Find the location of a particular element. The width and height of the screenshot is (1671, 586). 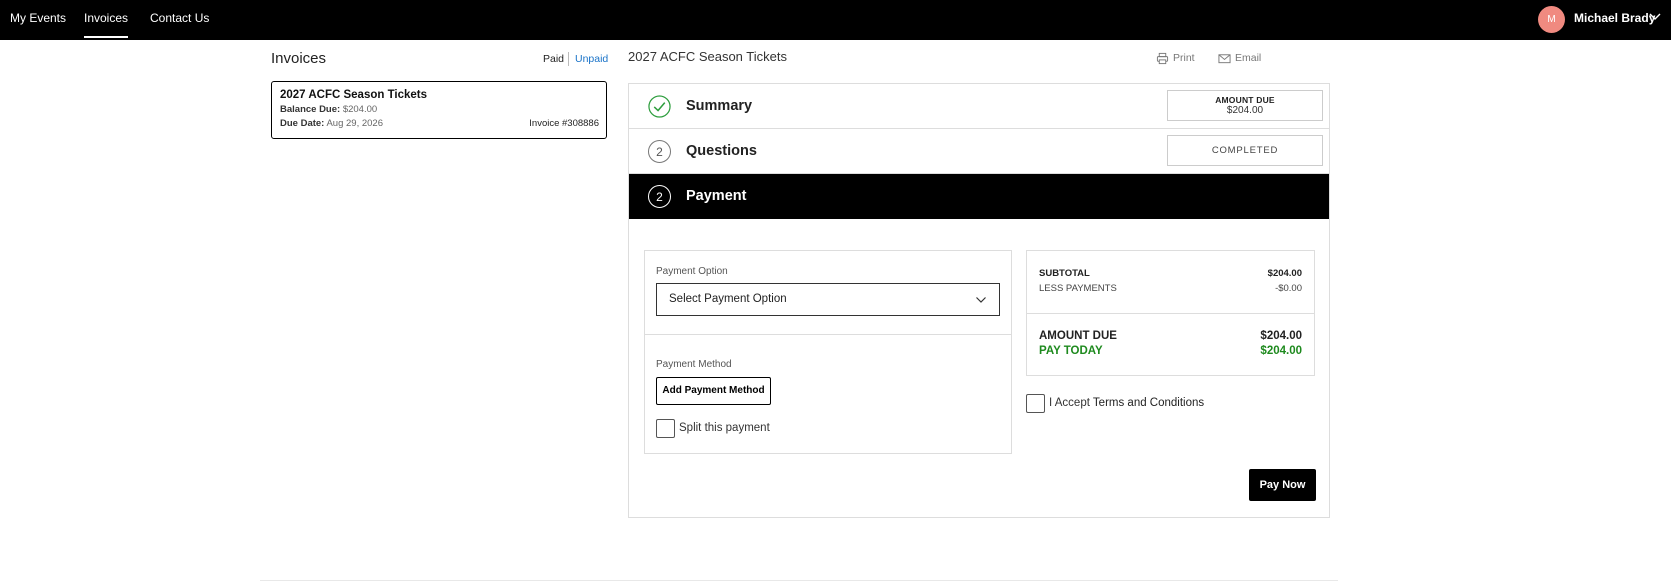

terms-label: I Accept Terms and Conditions is located at coordinates (1126, 403).